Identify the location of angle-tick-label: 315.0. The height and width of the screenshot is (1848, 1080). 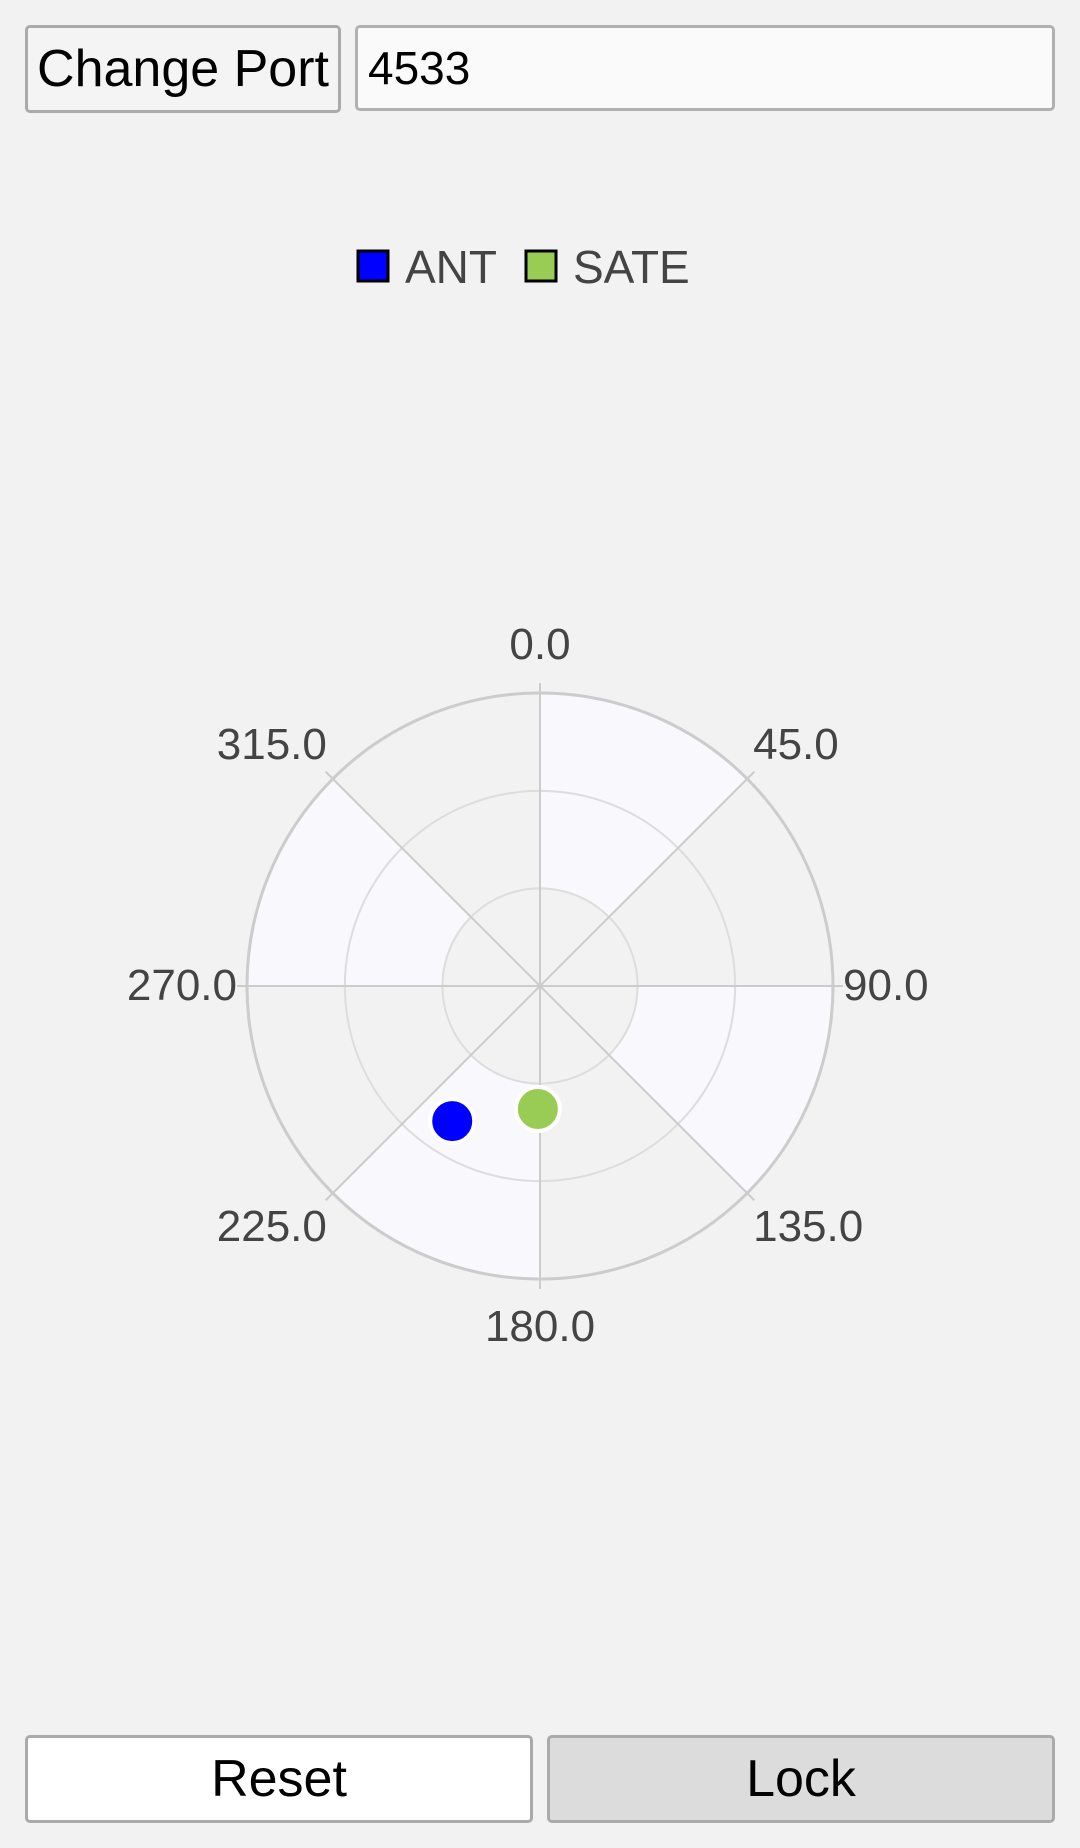
(272, 744).